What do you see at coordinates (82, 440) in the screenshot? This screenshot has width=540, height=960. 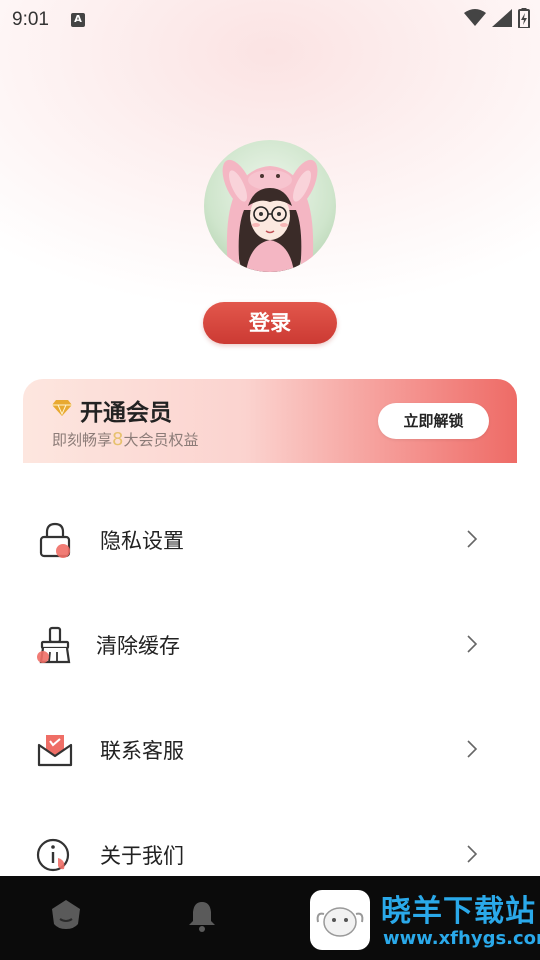 I see `vip-subtitle-prefix: 即刻畅享` at bounding box center [82, 440].